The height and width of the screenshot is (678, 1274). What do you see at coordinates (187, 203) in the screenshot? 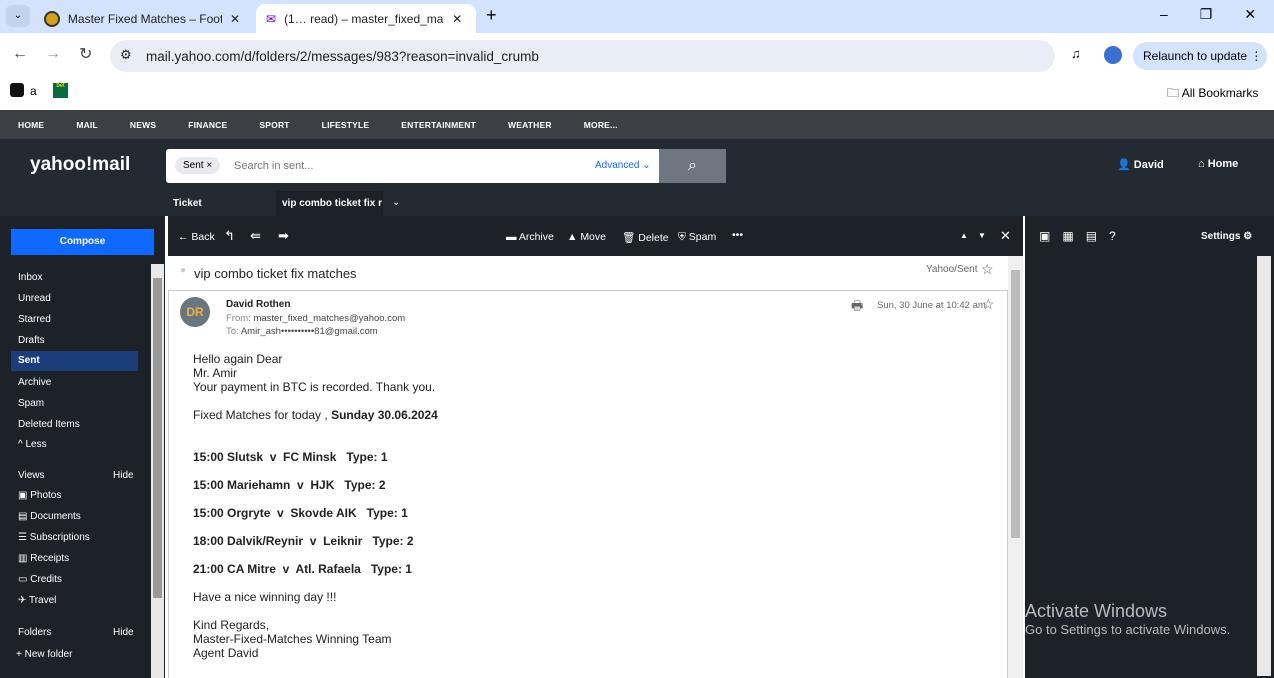
I see `tab-ticket: Ticket` at bounding box center [187, 203].